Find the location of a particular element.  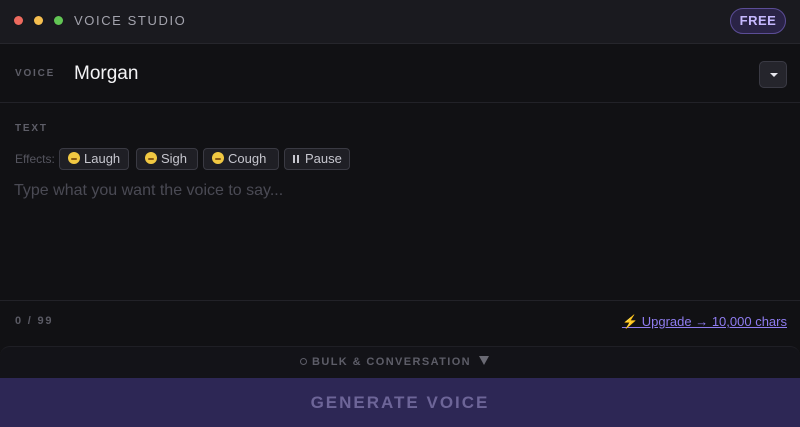

effect-cough-label: Cough is located at coordinates (247, 158).